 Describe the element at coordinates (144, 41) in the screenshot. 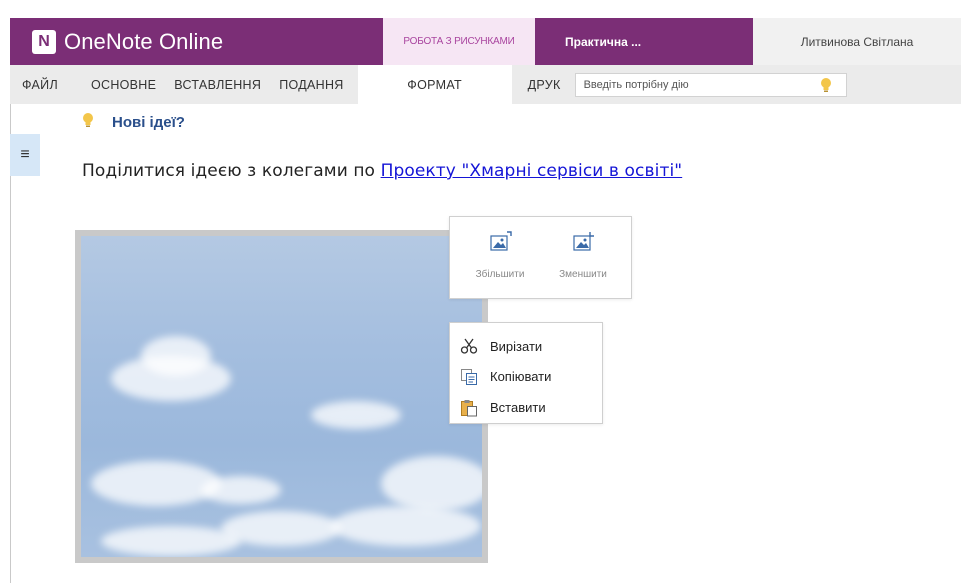

I see `app-title: OneNote Online` at that location.